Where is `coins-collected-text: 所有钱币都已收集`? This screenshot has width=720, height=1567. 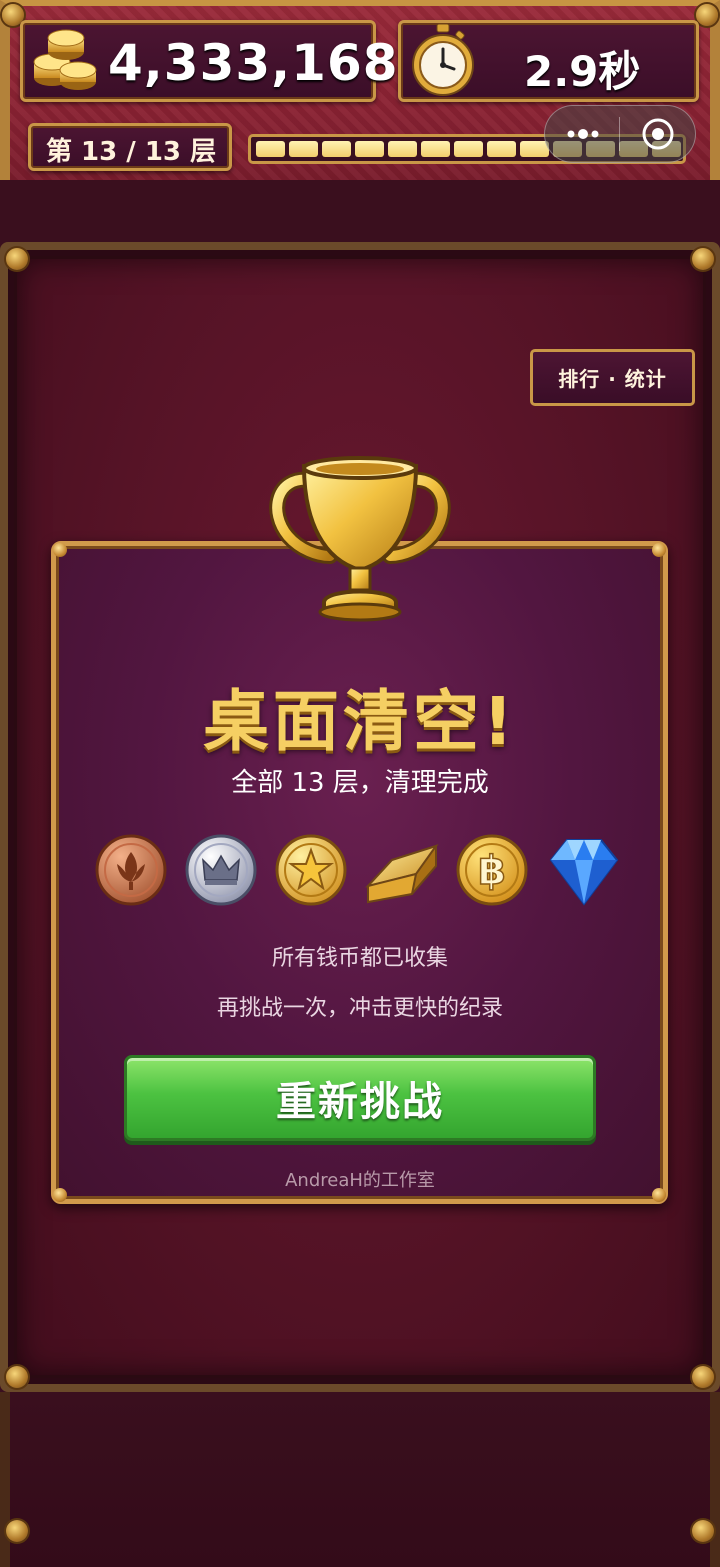 coins-collected-text: 所有钱币都已收集 is located at coordinates (359, 958).